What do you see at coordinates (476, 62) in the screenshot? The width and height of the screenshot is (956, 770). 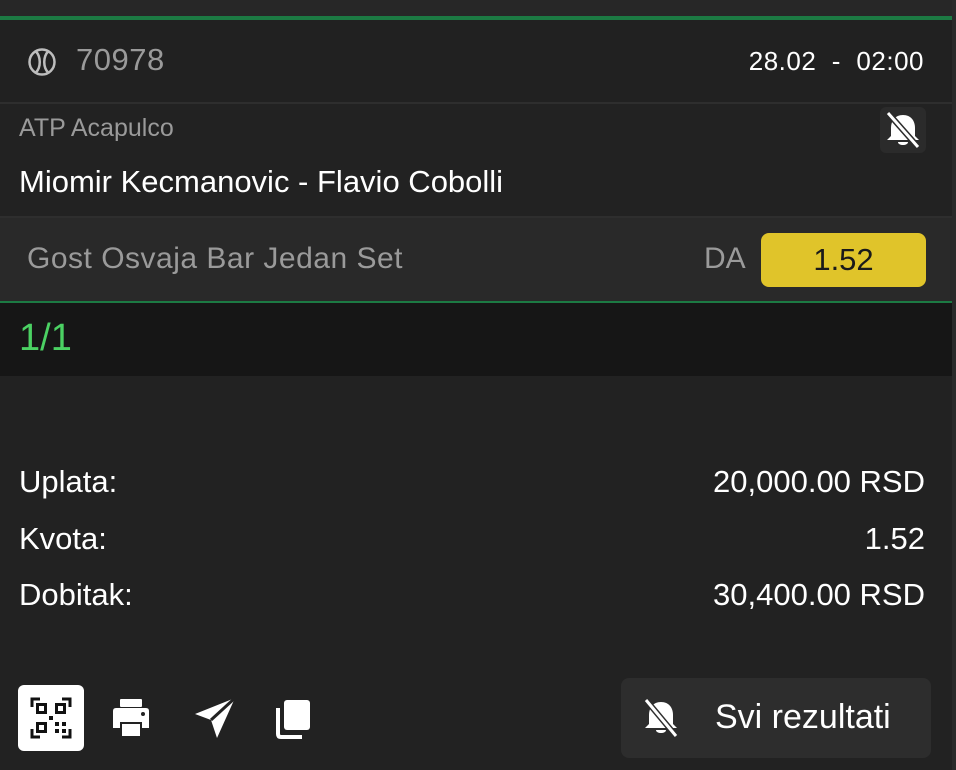 I see `event-header: 70978 28.02 - 02:00` at bounding box center [476, 62].